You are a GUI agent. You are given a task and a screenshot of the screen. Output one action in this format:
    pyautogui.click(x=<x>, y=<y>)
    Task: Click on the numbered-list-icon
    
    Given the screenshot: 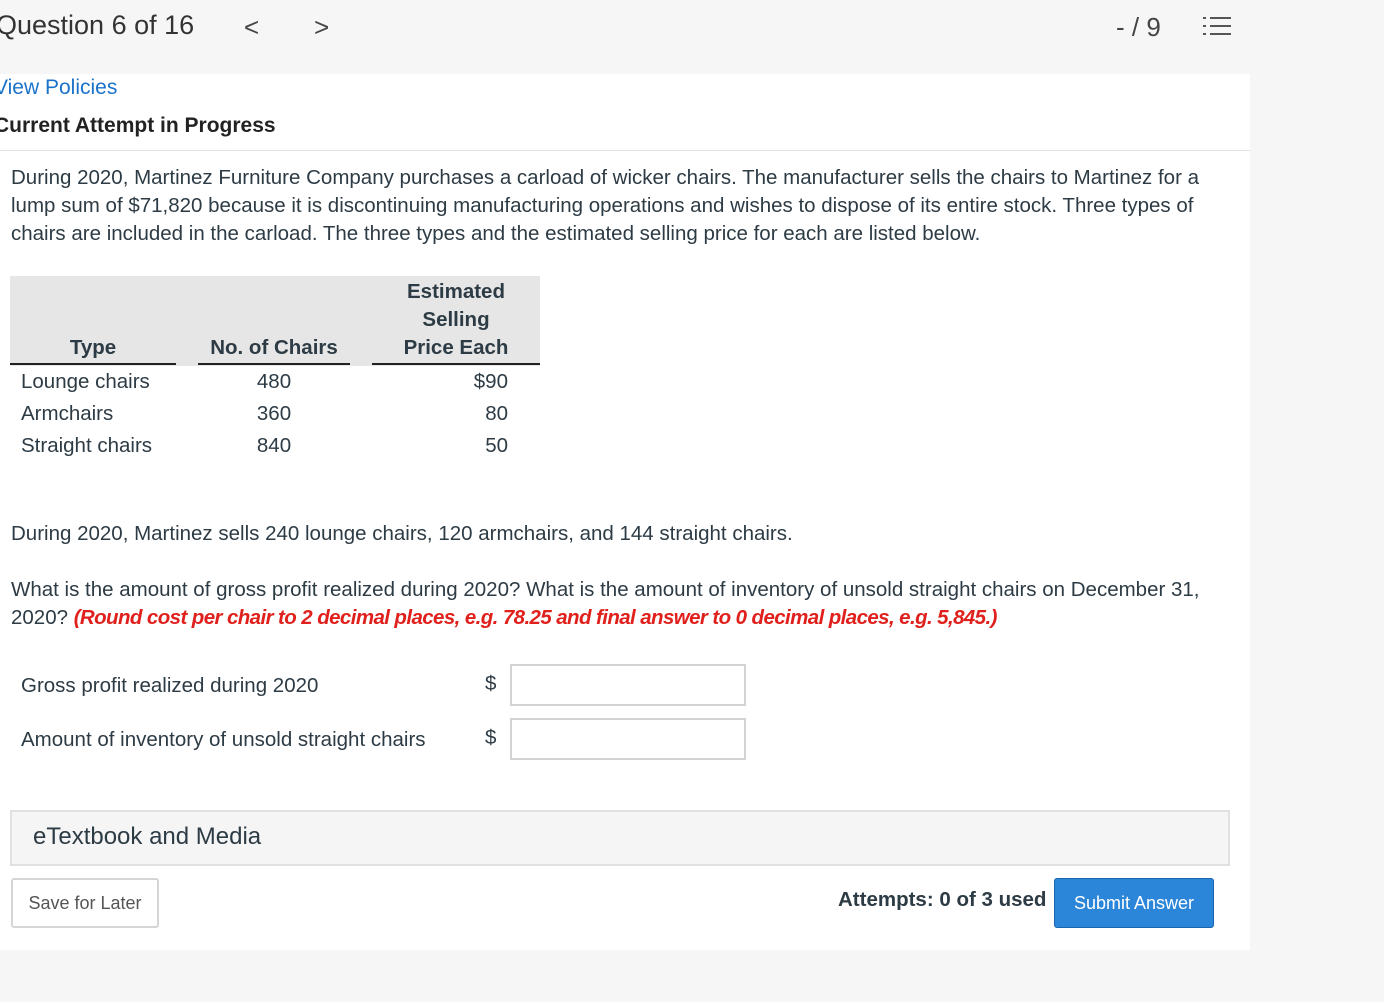 What is the action you would take?
    pyautogui.click(x=1217, y=28)
    